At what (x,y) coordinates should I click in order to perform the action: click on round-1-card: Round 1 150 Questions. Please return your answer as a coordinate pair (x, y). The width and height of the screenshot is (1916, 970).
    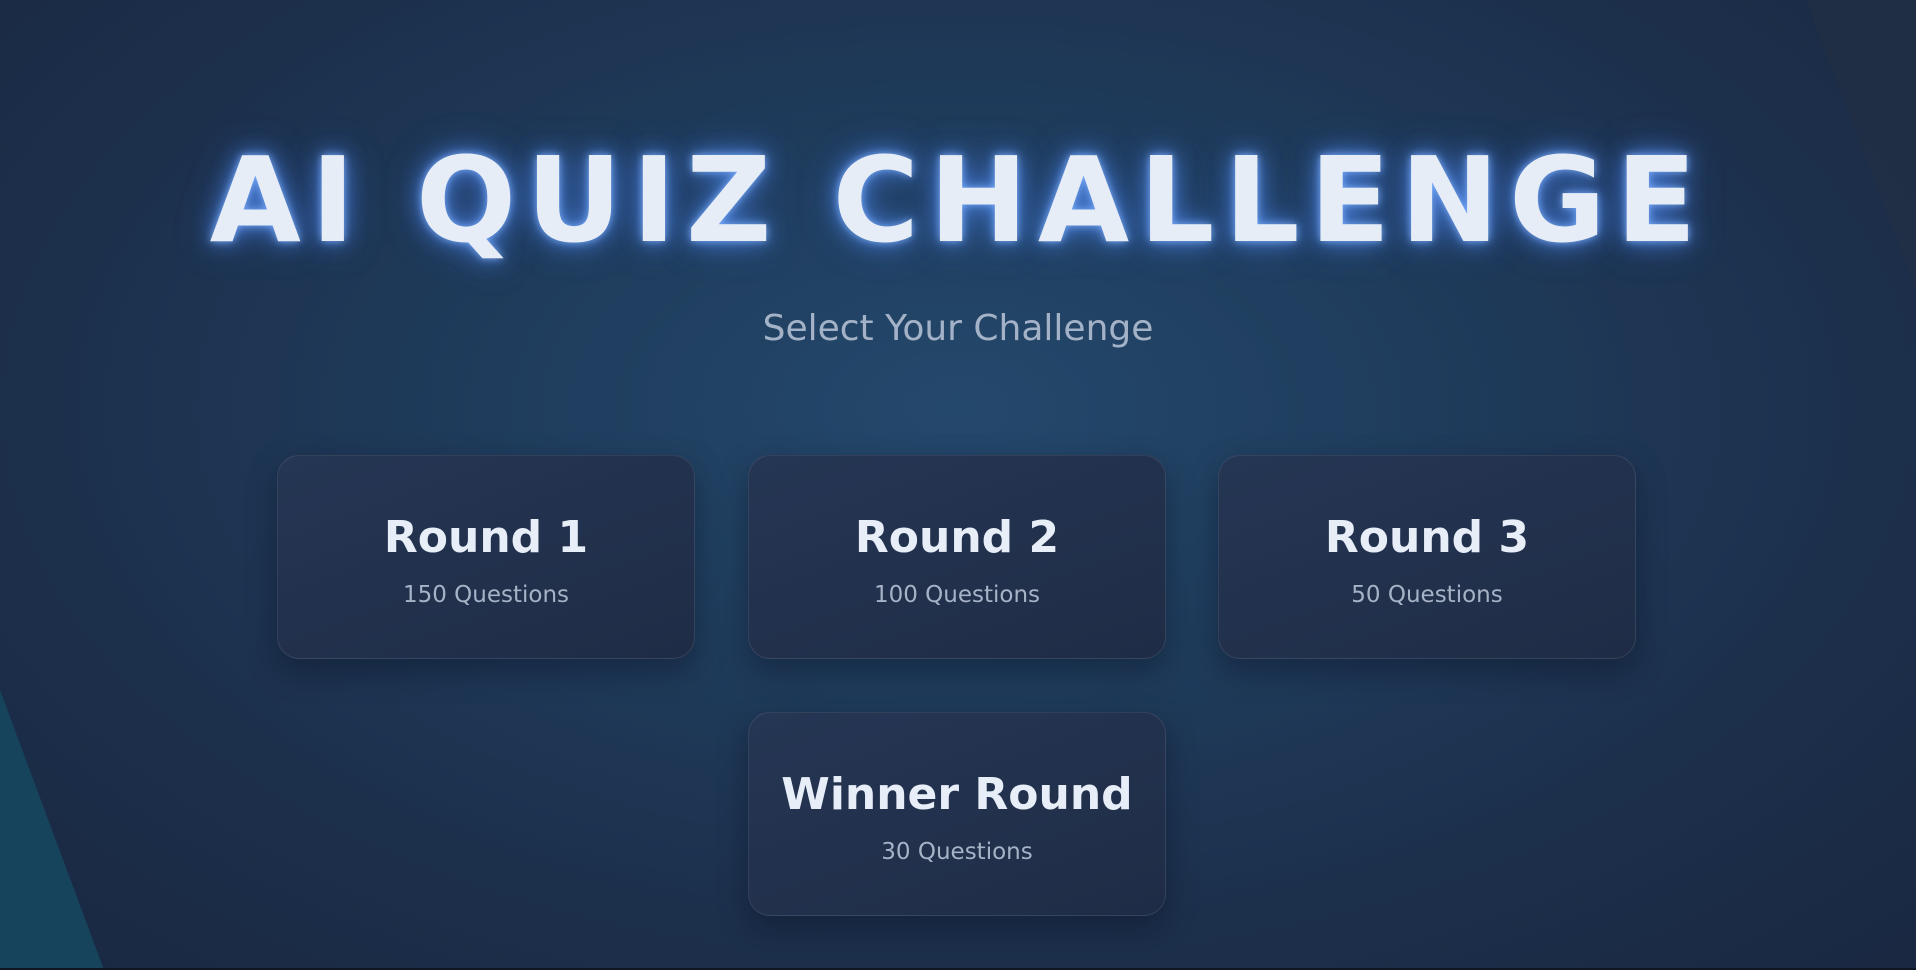
    Looking at the image, I should click on (486, 557).